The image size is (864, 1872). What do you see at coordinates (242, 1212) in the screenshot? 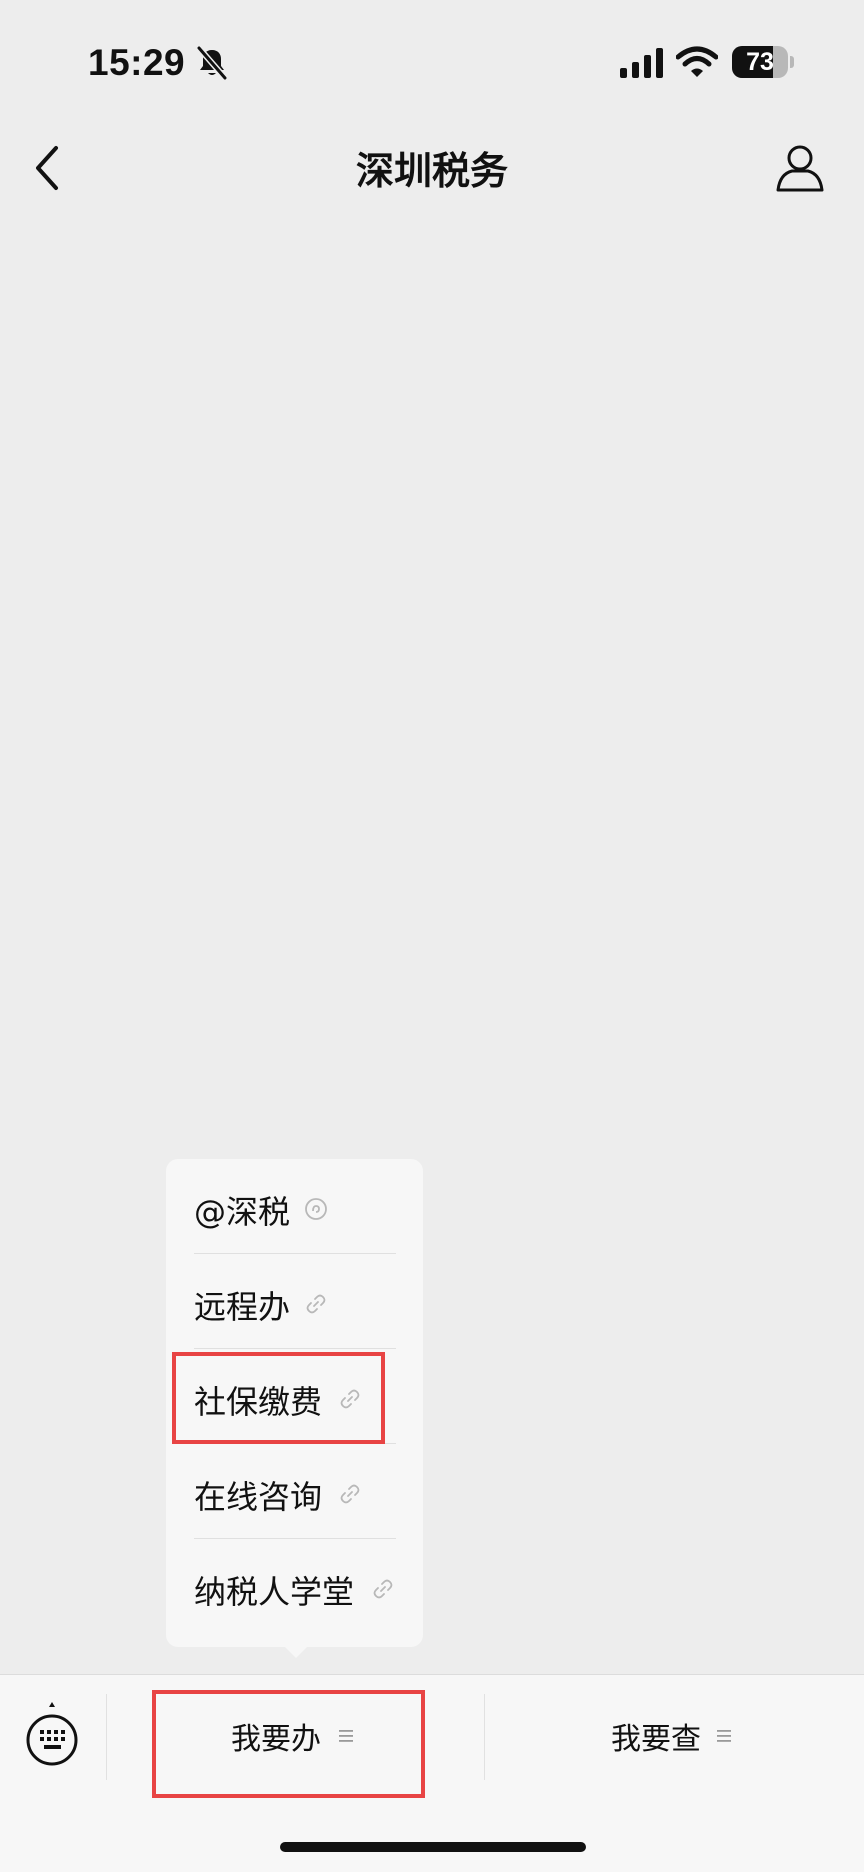
I see `menu-item-label: @深税` at bounding box center [242, 1212].